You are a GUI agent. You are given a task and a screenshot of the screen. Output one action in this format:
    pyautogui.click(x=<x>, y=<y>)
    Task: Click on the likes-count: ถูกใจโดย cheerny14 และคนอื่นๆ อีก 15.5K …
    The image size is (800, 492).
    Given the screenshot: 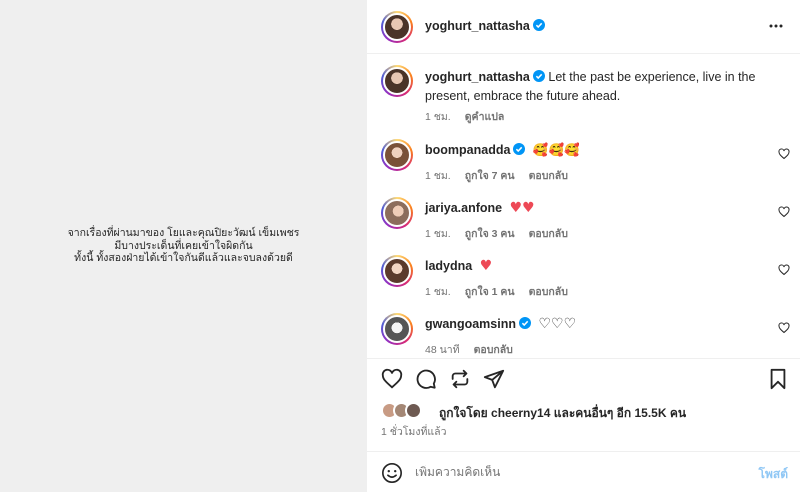 What is the action you would take?
    pyautogui.click(x=562, y=413)
    